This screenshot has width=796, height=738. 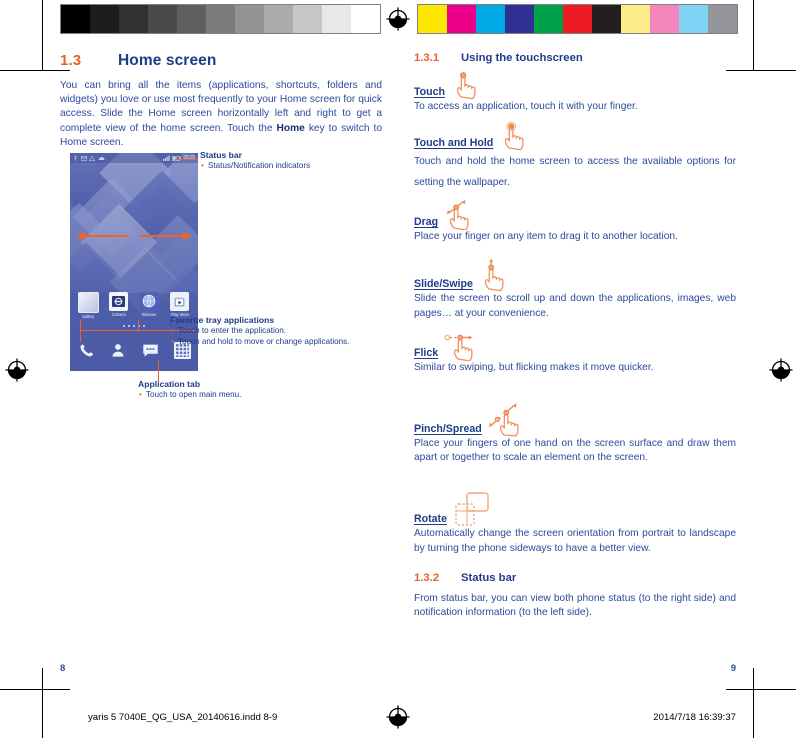 What do you see at coordinates (35, 689) in the screenshot?
I see `crop-mark-bl-h` at bounding box center [35, 689].